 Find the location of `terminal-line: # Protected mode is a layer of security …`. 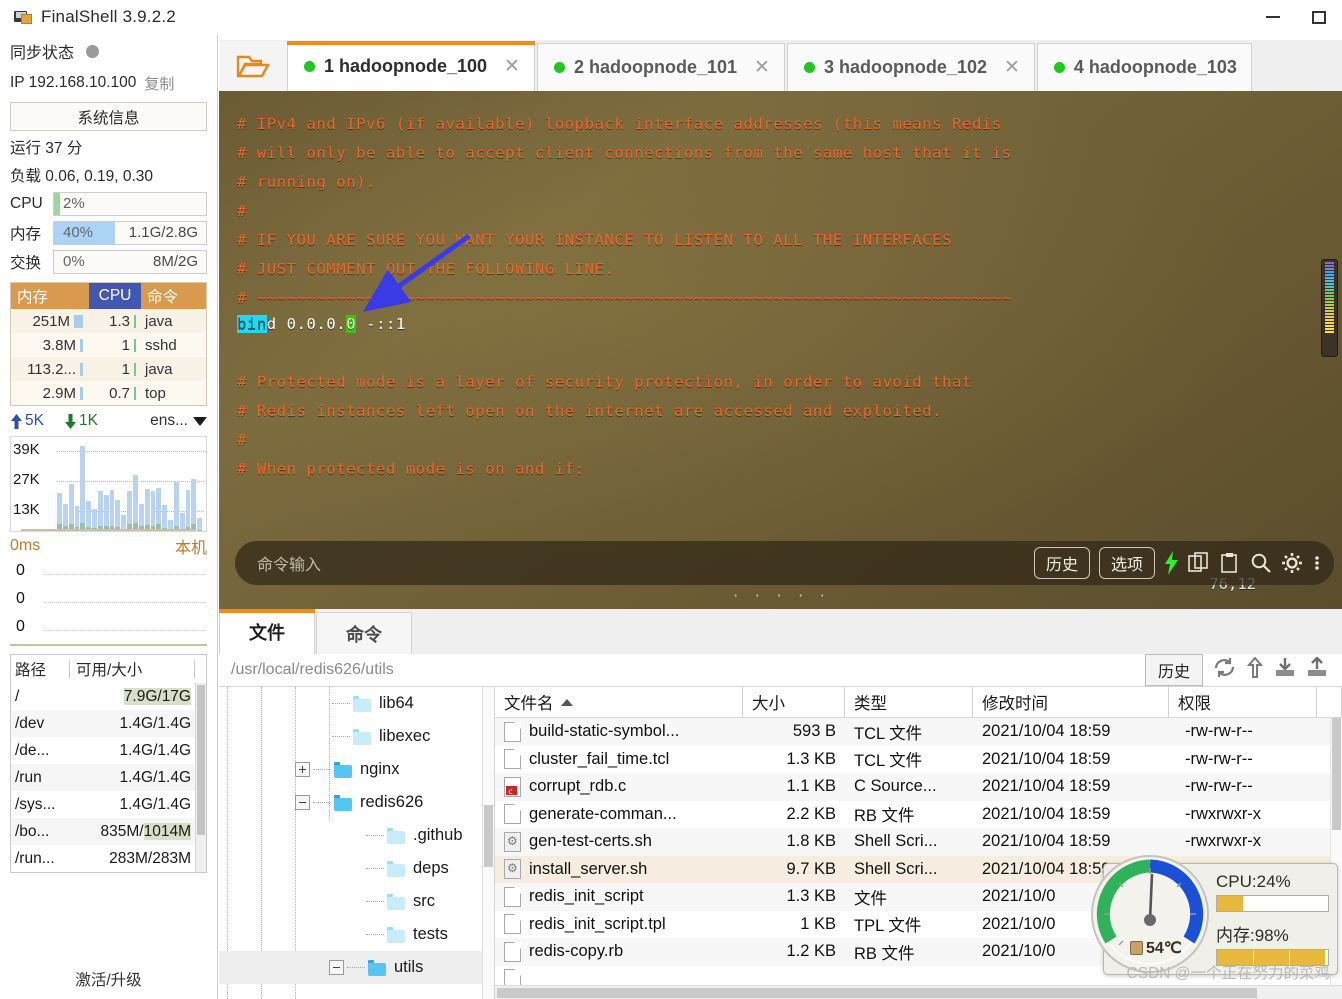

terminal-line: # Protected mode is a layer of security … is located at coordinates (604, 382).